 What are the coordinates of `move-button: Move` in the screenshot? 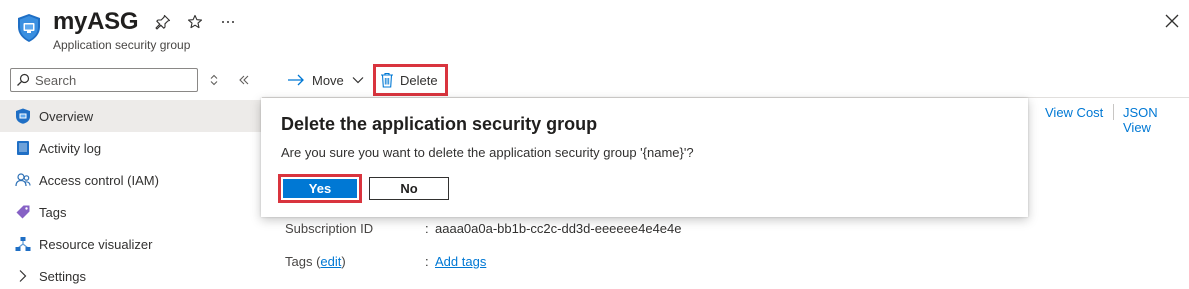 It's located at (323, 80).